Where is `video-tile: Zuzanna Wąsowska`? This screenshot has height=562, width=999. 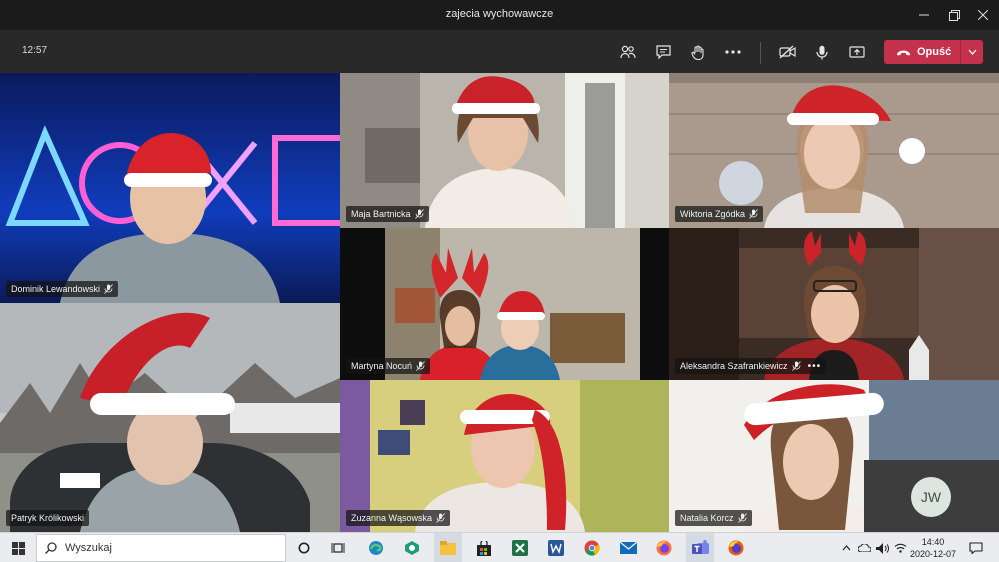
video-tile: Zuzanna Wąsowska is located at coordinates (504, 456).